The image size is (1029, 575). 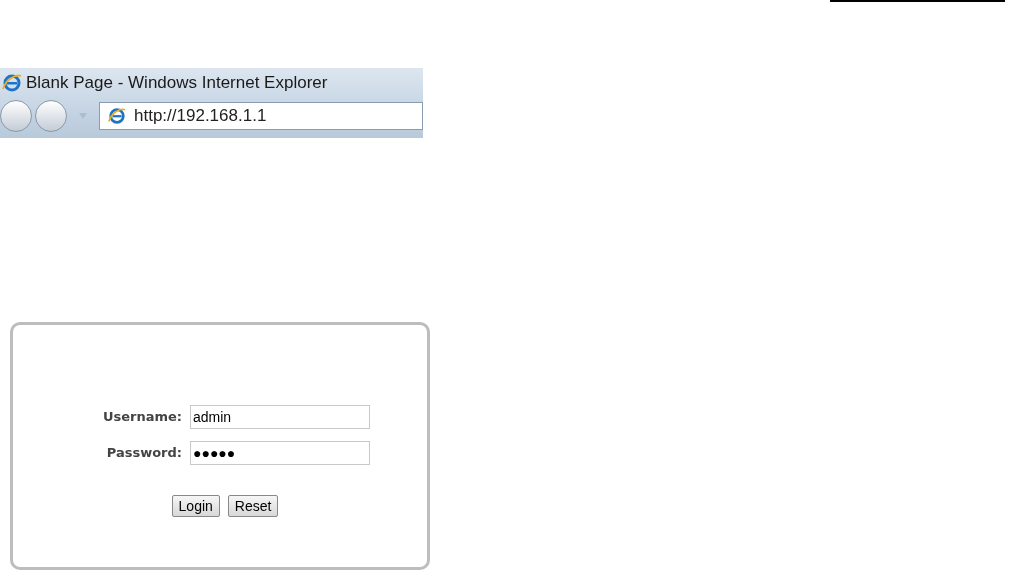 What do you see at coordinates (51, 116) in the screenshot?
I see `forward-button` at bounding box center [51, 116].